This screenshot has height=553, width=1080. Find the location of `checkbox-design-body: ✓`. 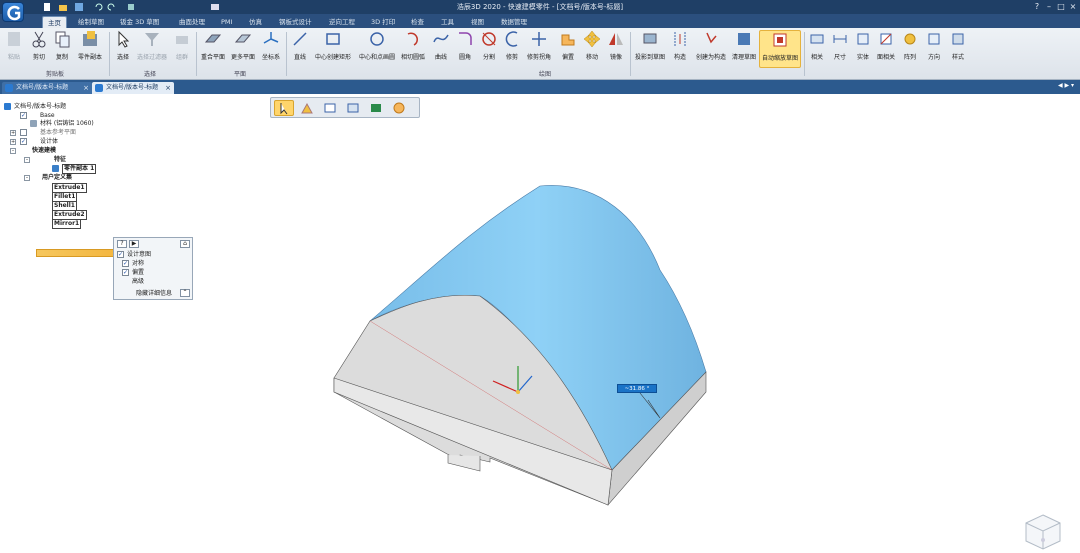

checkbox-design-body: ✓ is located at coordinates (23, 141).